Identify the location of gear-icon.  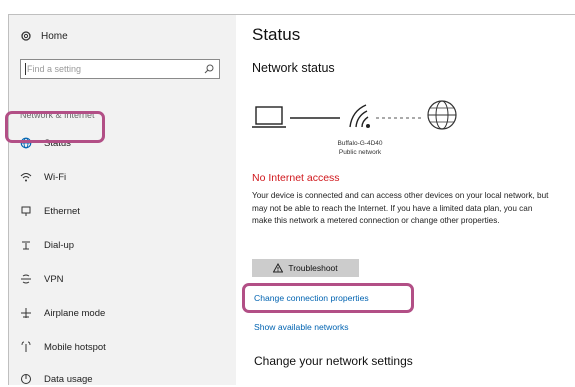
(26, 36).